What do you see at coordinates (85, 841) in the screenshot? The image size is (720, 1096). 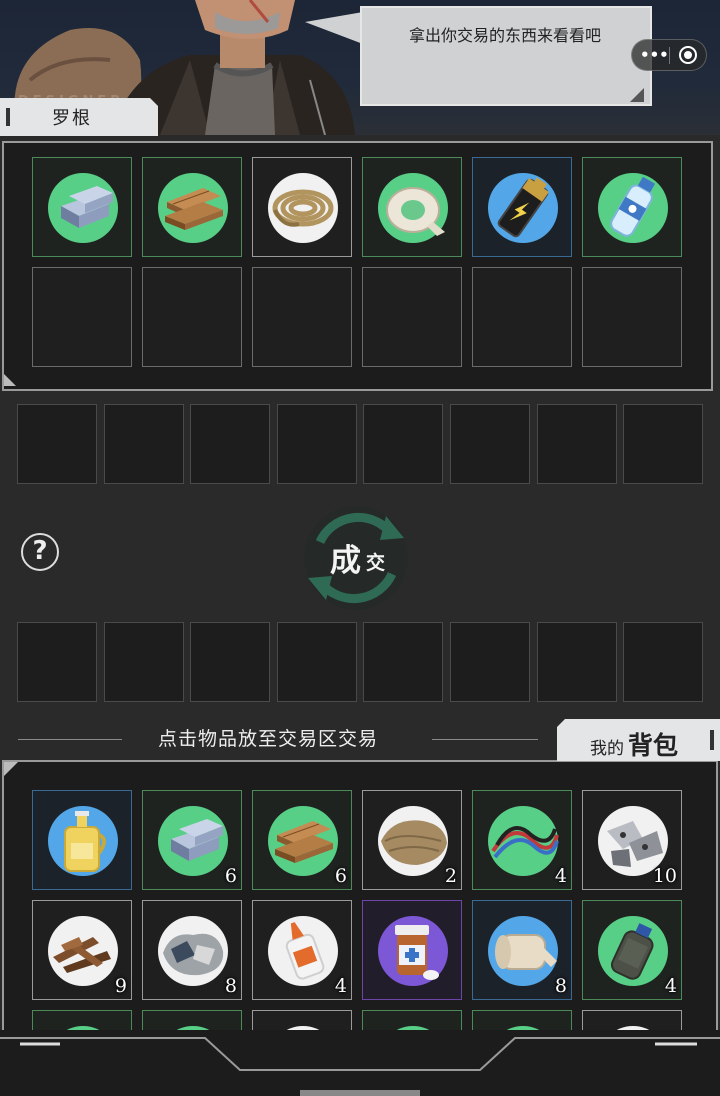 I see `oil-bottle-icon` at bounding box center [85, 841].